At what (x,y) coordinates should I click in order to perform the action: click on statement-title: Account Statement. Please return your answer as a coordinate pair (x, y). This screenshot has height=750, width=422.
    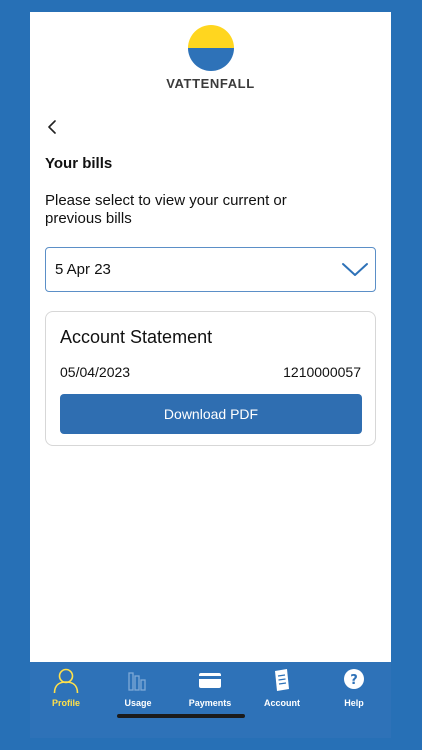
    Looking at the image, I should click on (136, 337).